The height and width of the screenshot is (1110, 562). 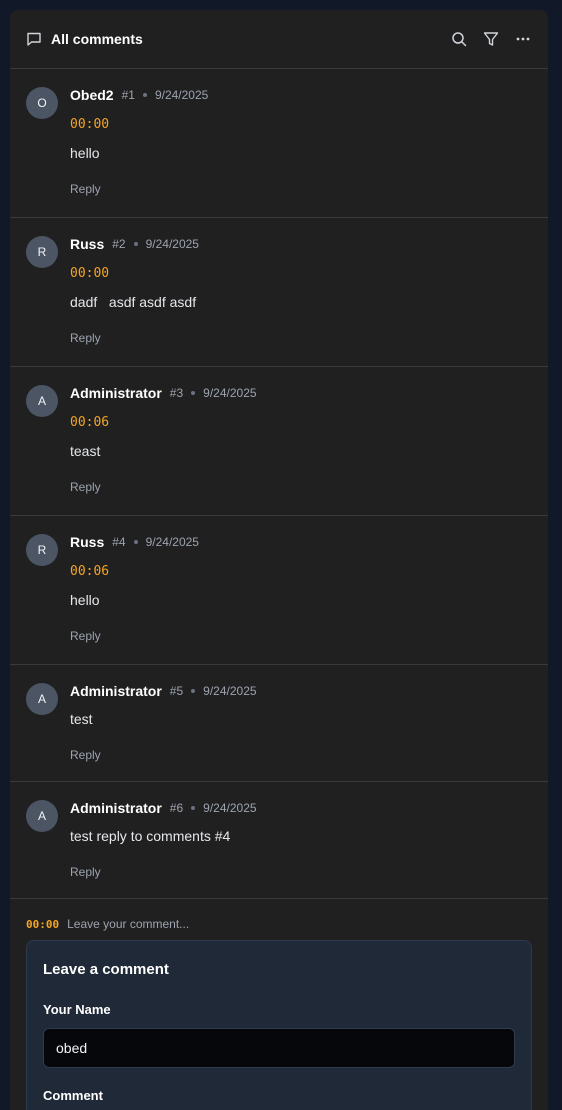 I want to click on comment-number: #5, so click(x=176, y=691).